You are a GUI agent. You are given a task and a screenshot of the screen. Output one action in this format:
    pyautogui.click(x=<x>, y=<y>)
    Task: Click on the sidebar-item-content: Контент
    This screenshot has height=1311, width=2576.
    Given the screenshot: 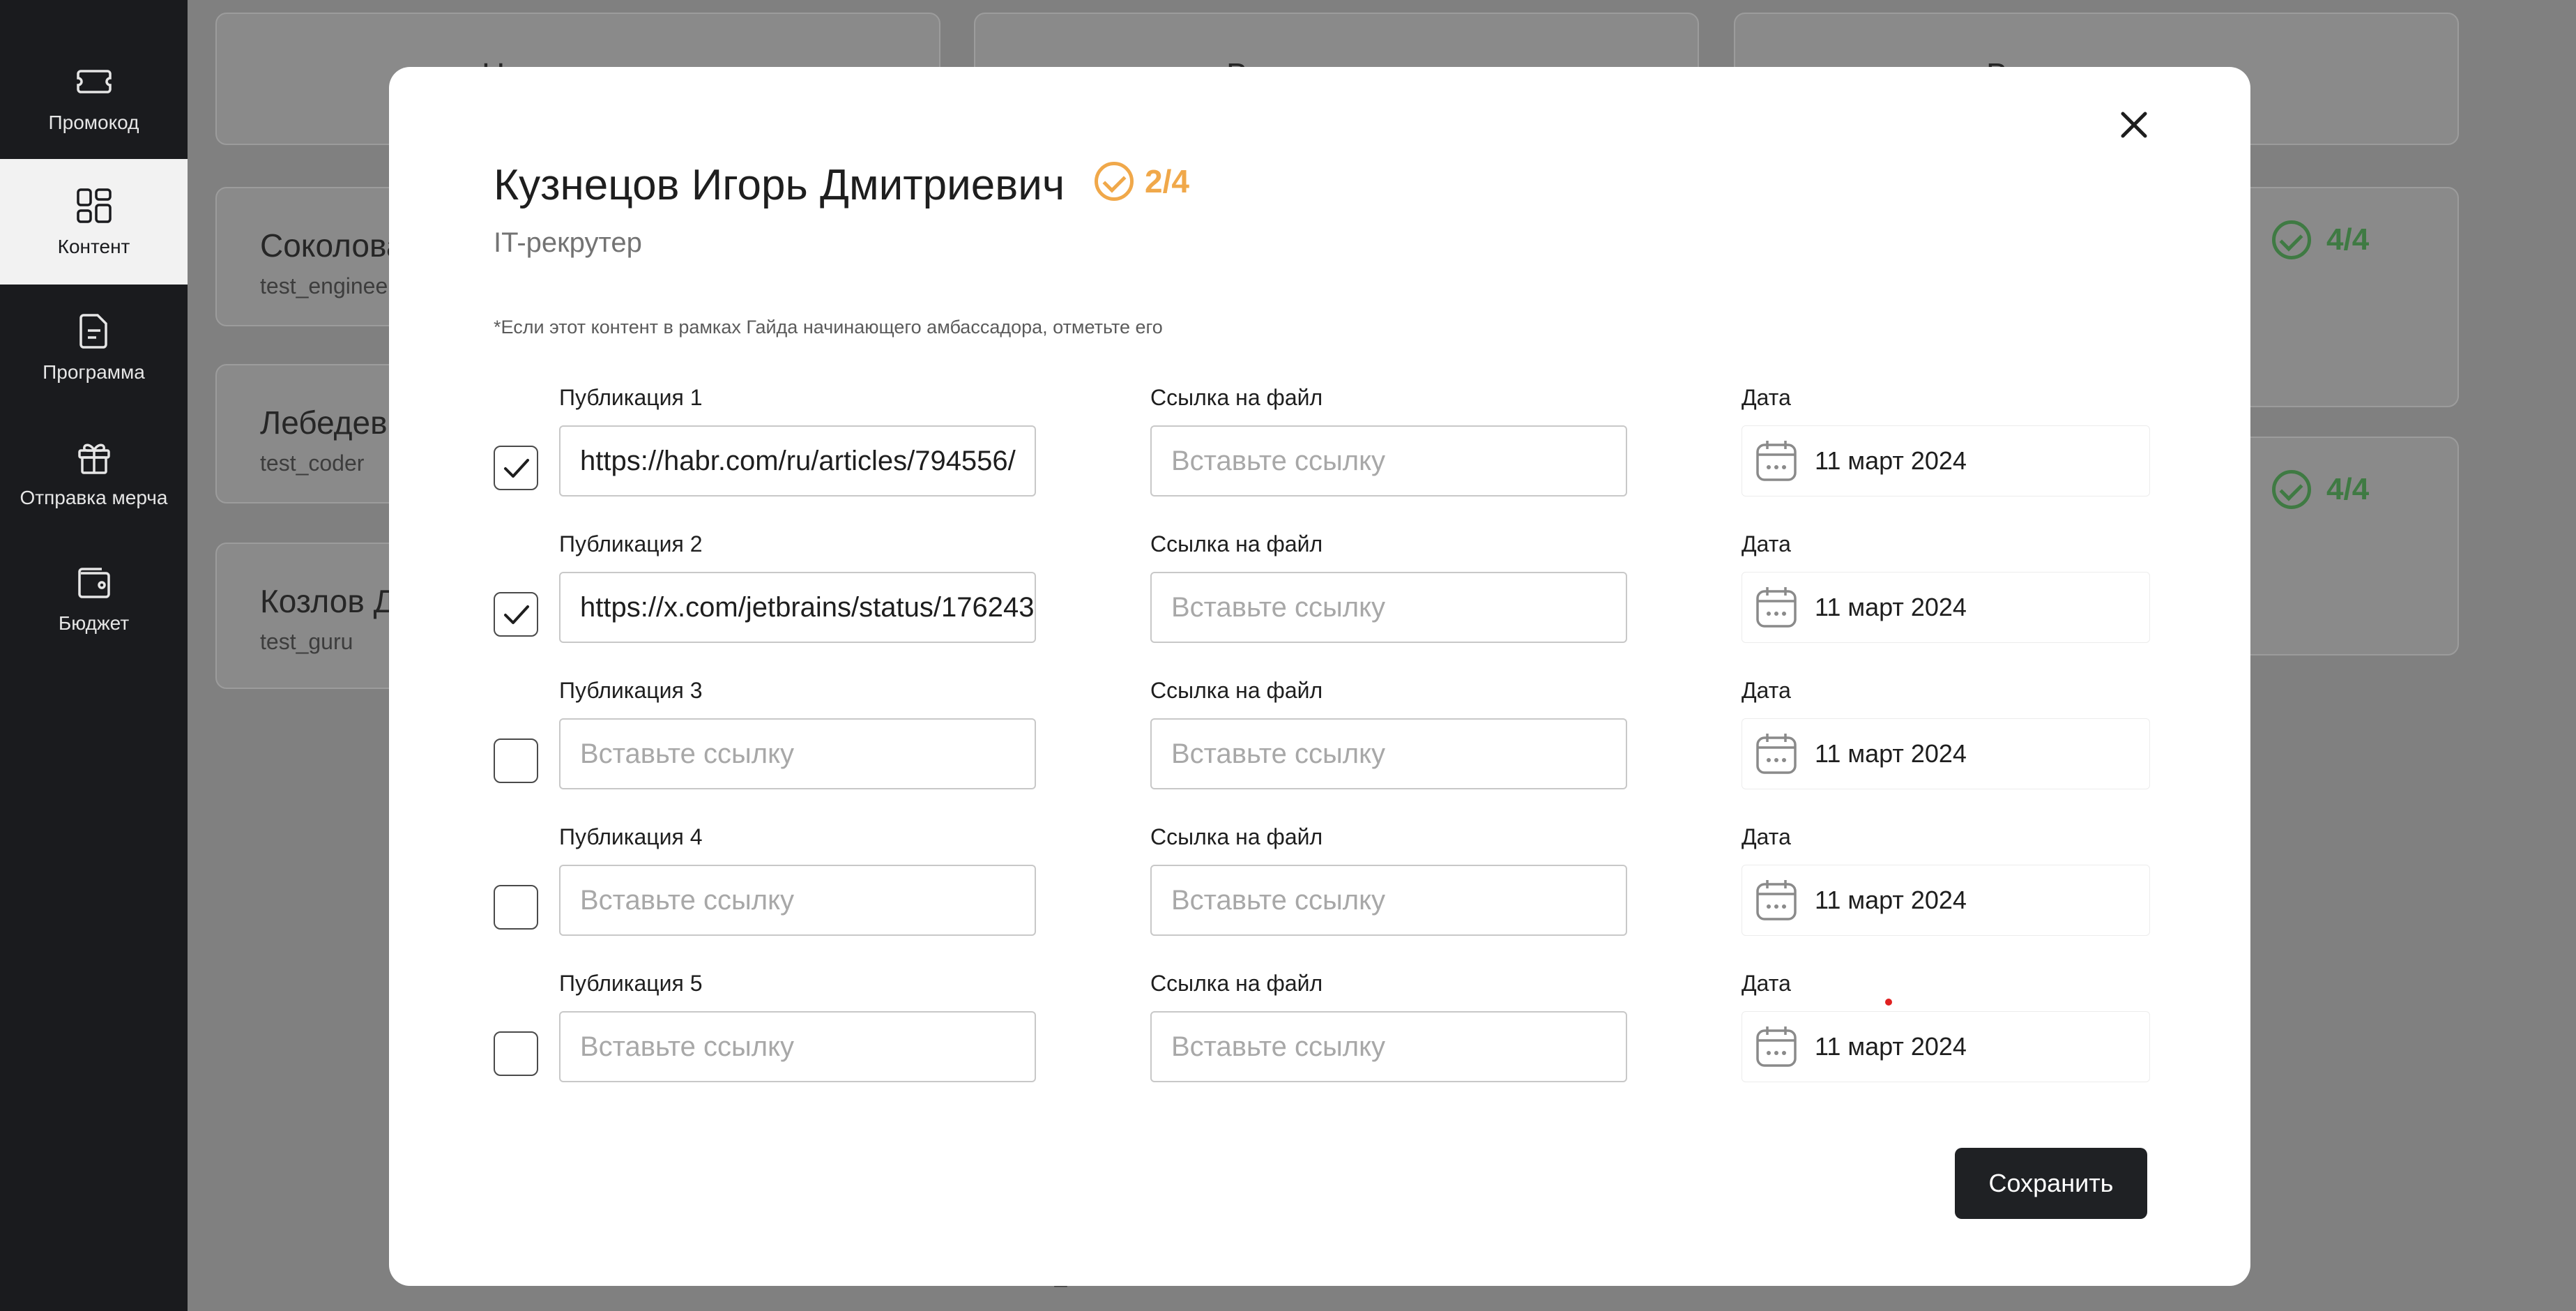 What is the action you would take?
    pyautogui.click(x=94, y=222)
    